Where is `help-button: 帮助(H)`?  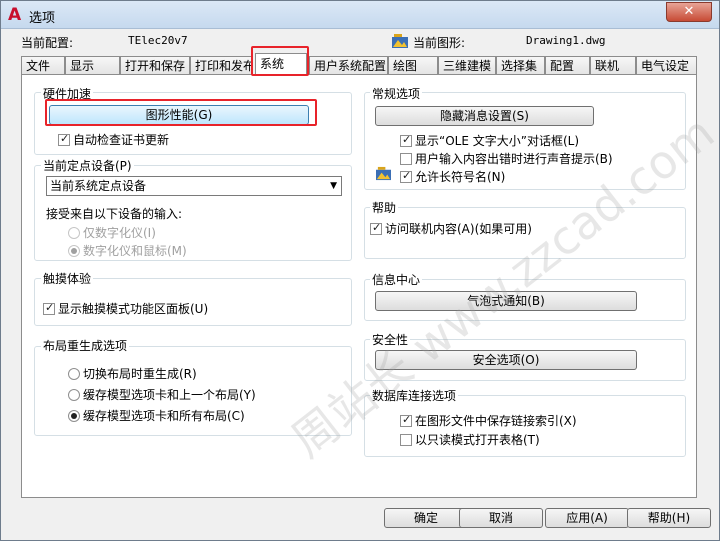
help-button: 帮助(H) is located at coordinates (669, 518).